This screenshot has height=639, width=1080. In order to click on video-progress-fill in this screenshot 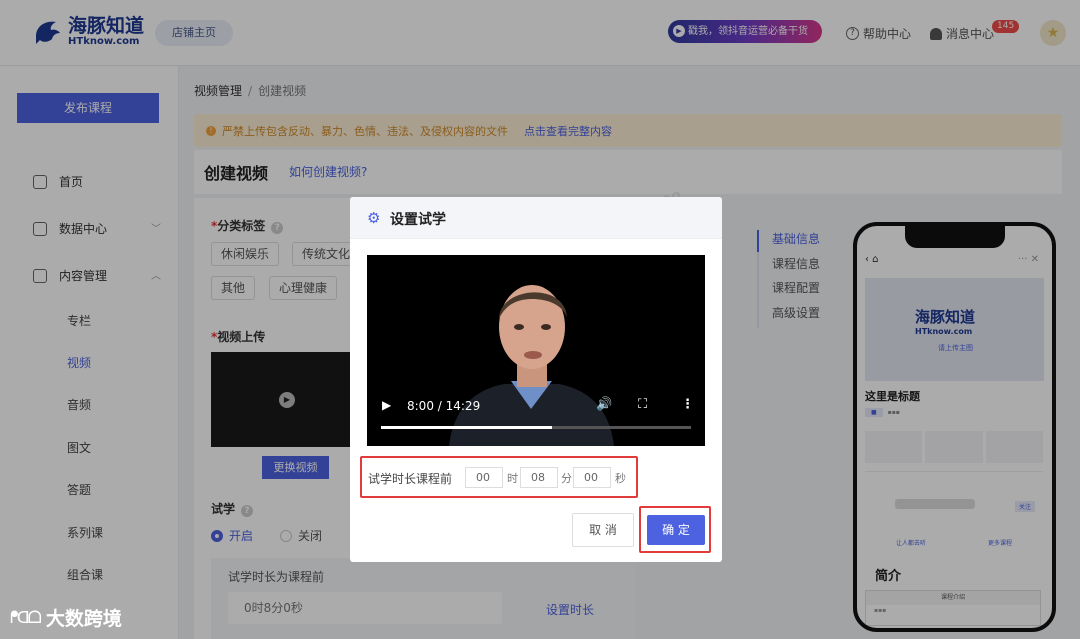, I will do `click(466, 427)`.